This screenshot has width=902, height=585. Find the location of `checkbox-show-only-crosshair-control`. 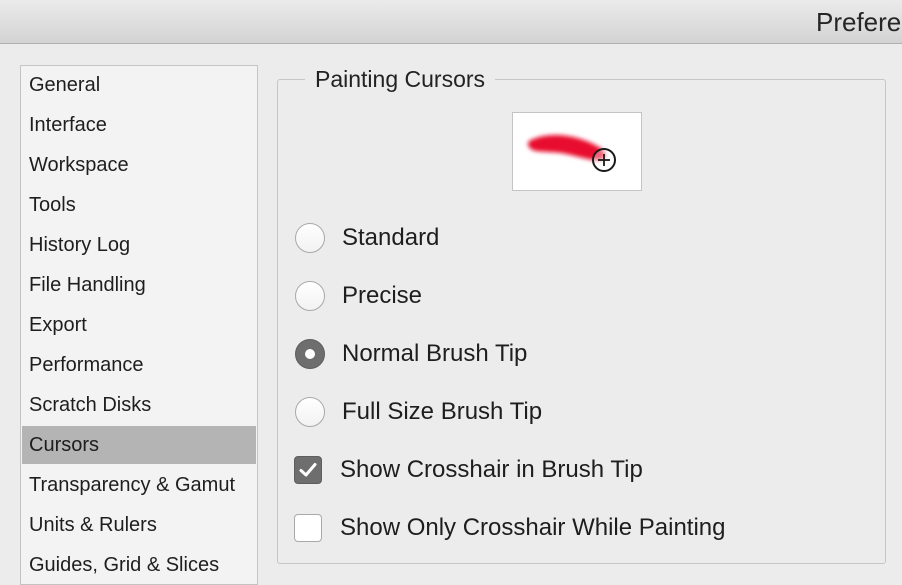

checkbox-show-only-crosshair-control is located at coordinates (308, 528).